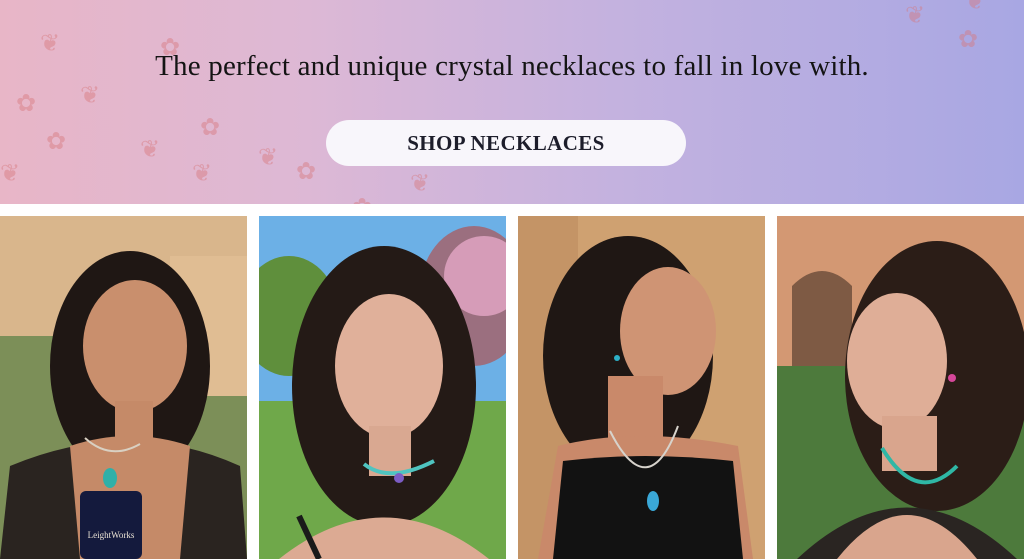 This screenshot has width=1024, height=559. Describe the element at coordinates (111, 535) in the screenshot. I see `pouch-brand-text: LeightWorks` at that location.